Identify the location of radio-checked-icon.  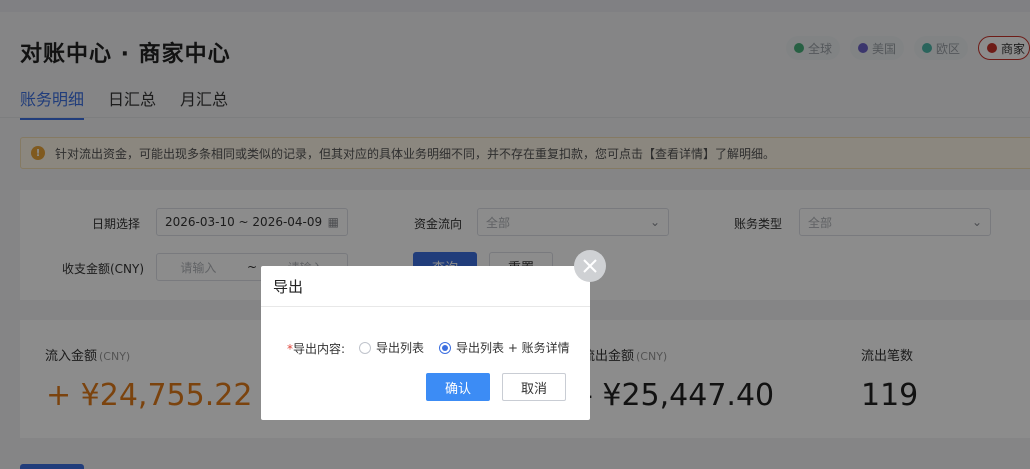
(445, 347).